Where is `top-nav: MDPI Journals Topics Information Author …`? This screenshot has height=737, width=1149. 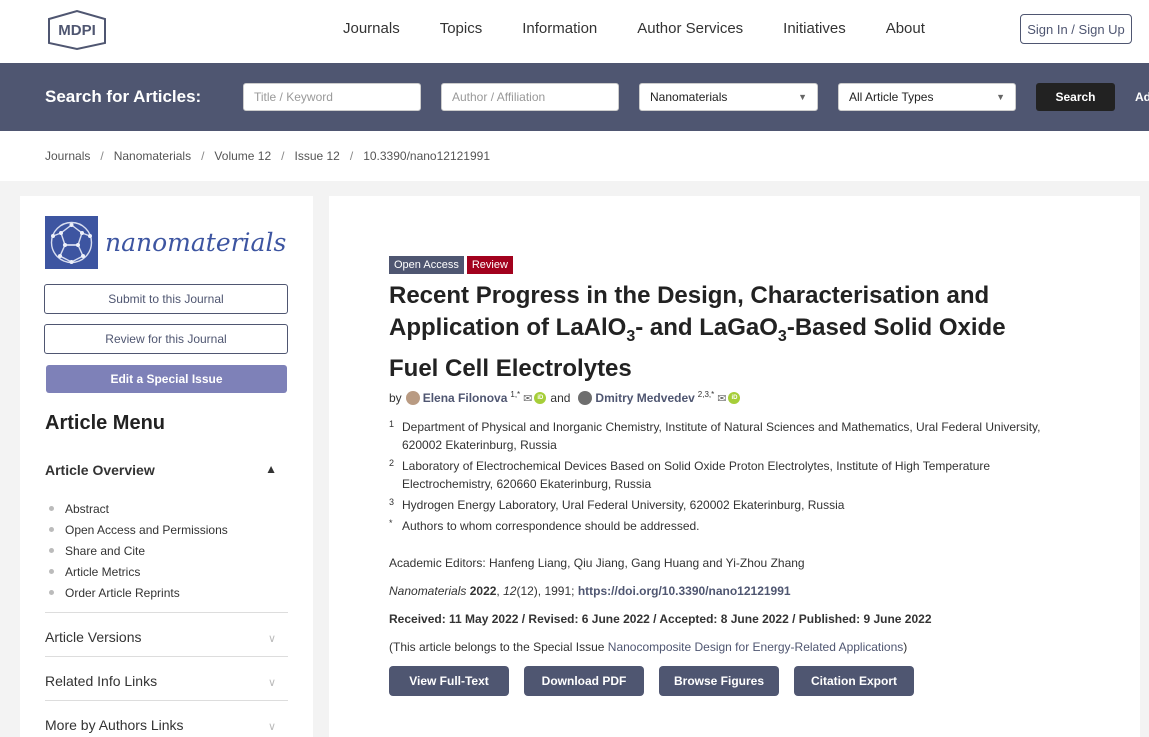
top-nav: MDPI Journals Topics Information Author … is located at coordinates (574, 31).